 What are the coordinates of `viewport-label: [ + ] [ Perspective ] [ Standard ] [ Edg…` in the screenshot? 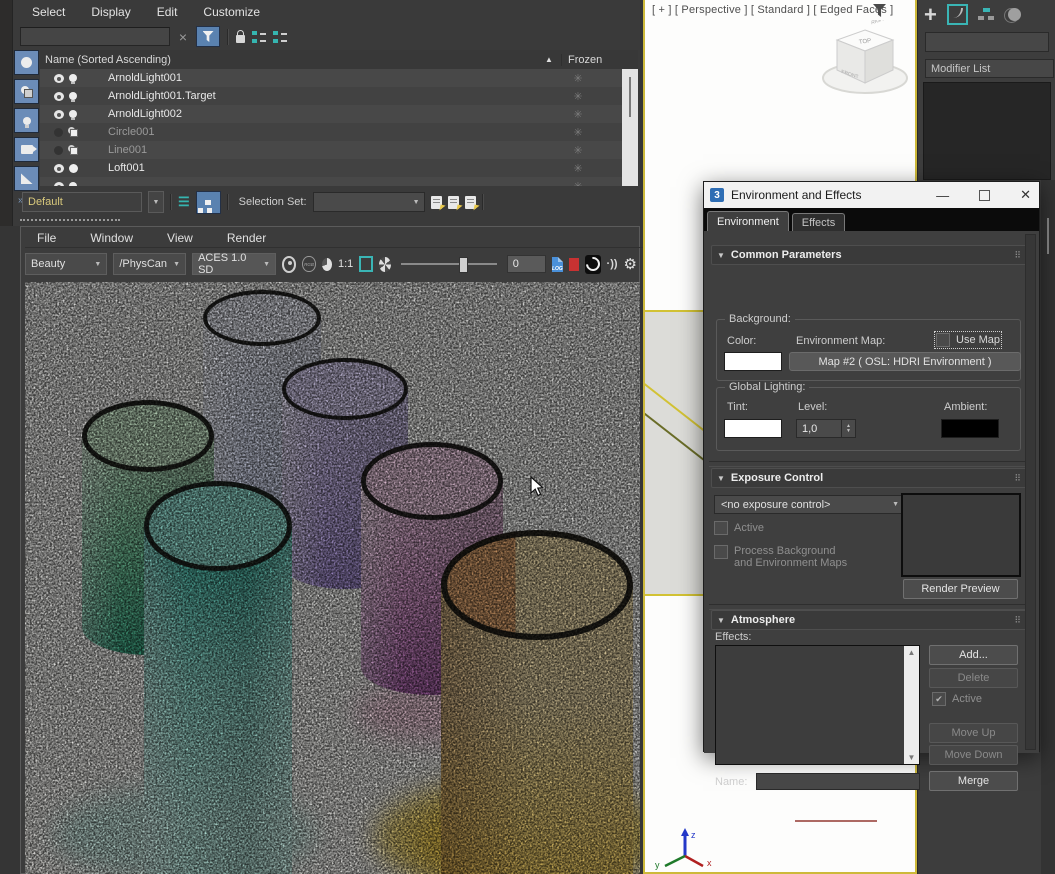 It's located at (772, 10).